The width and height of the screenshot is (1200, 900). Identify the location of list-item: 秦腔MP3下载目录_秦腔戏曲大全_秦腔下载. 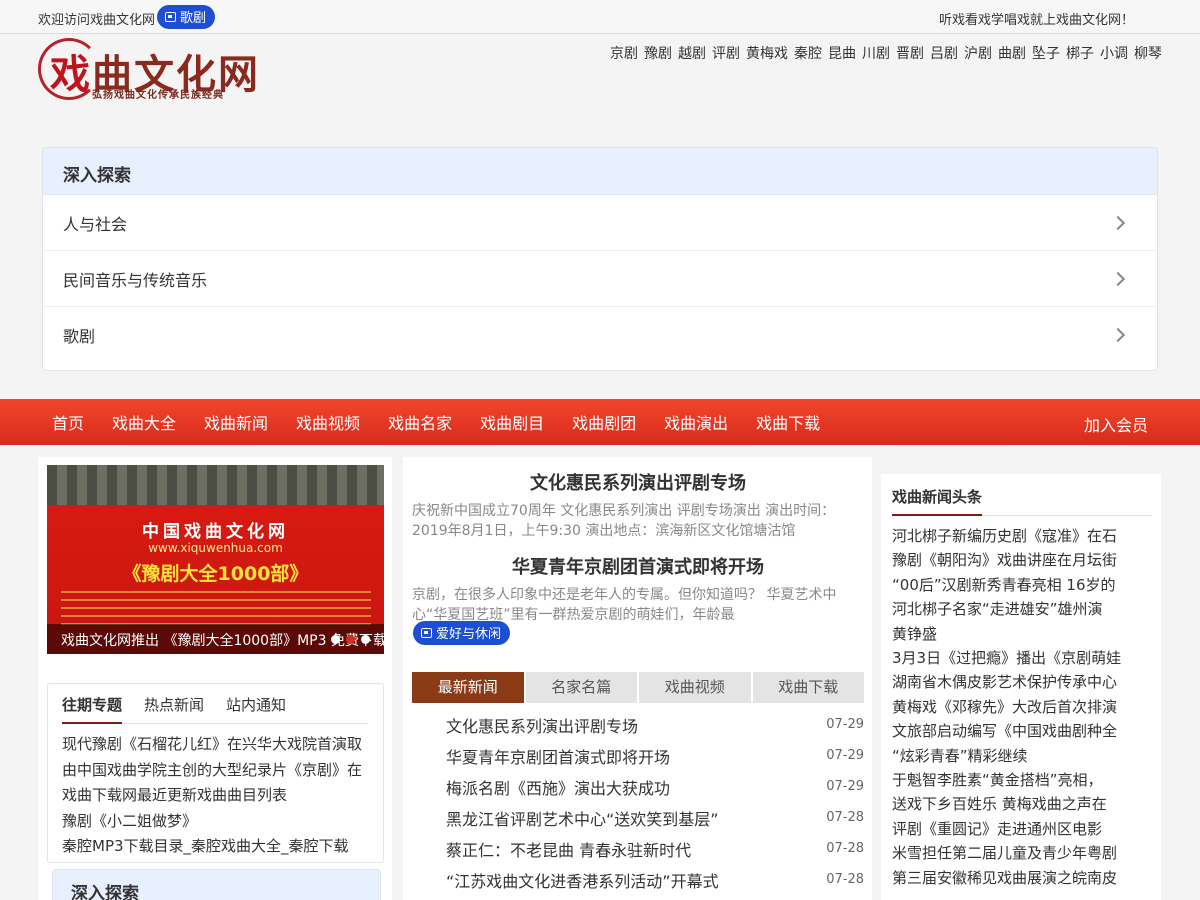
(217, 847).